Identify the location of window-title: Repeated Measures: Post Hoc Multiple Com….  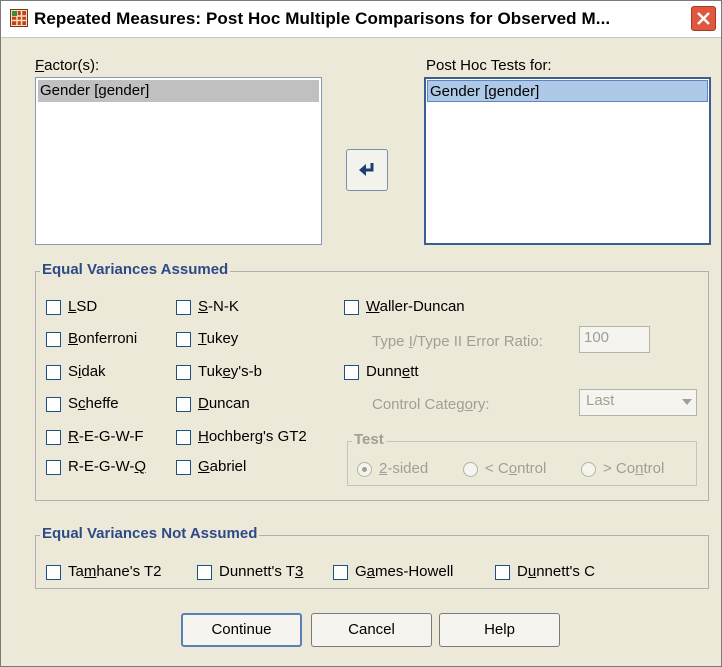
(322, 18).